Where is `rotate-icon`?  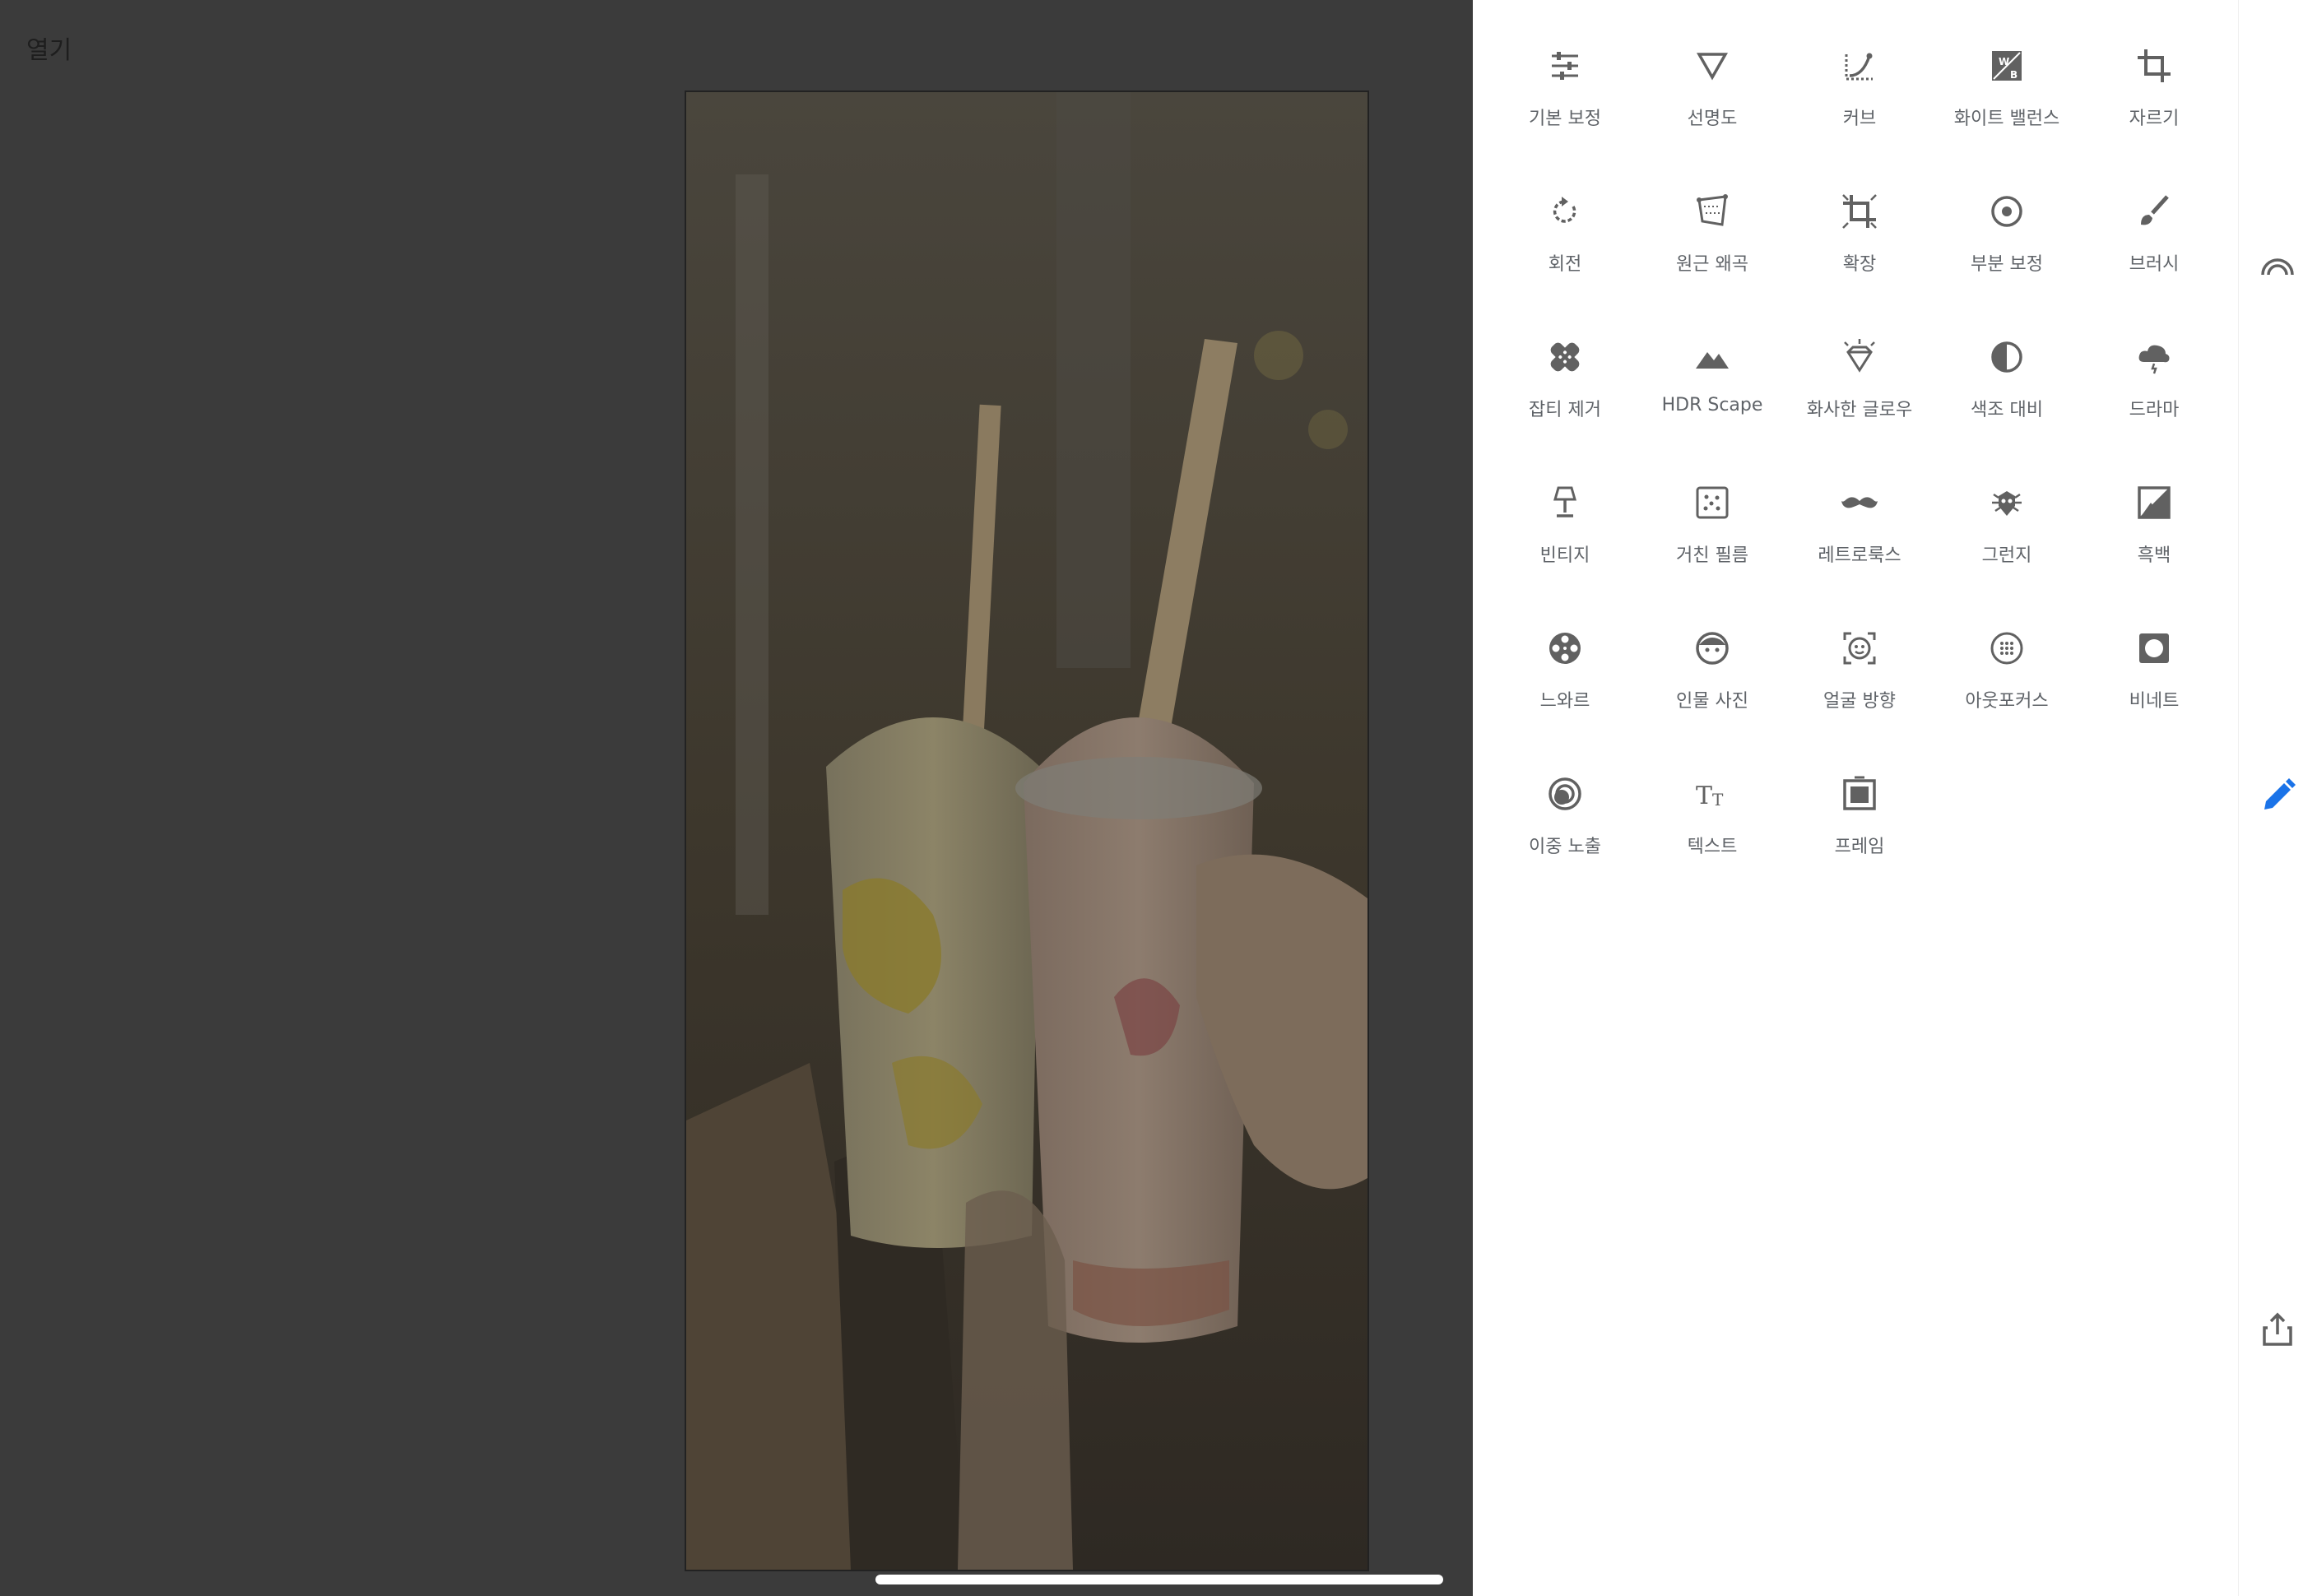 rotate-icon is located at coordinates (1565, 211).